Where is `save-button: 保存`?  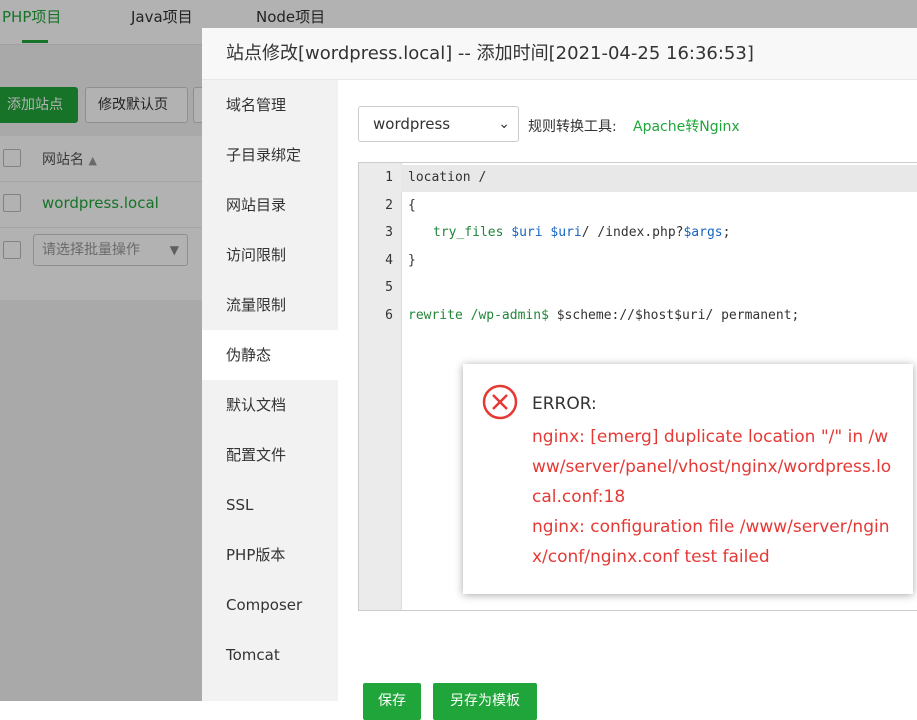
save-button: 保存 is located at coordinates (392, 701).